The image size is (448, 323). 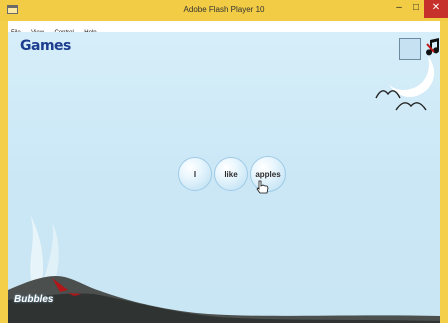 I want to click on window-title: Adobe Flash Player 10, so click(x=224, y=9).